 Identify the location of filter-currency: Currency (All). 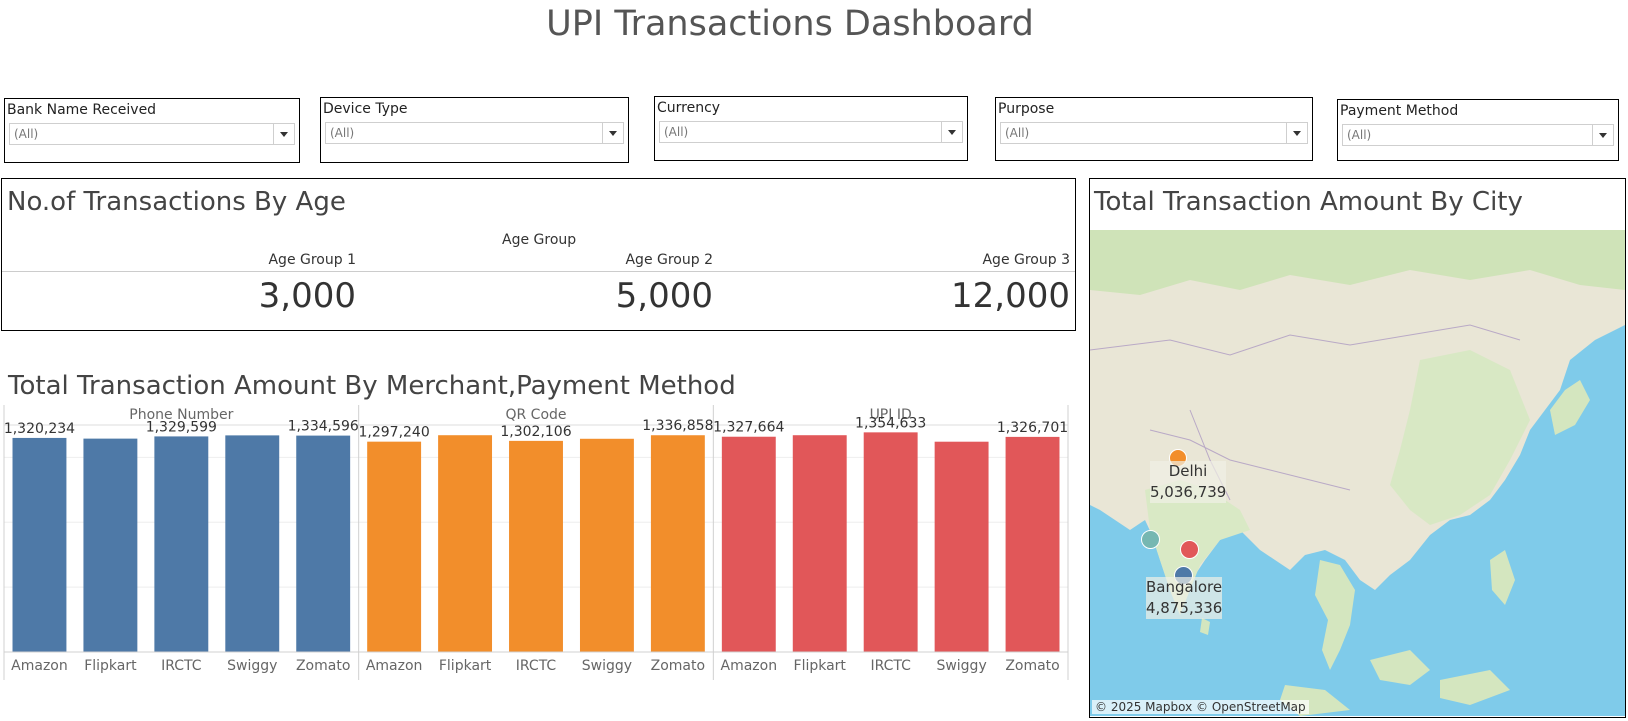
(811, 128).